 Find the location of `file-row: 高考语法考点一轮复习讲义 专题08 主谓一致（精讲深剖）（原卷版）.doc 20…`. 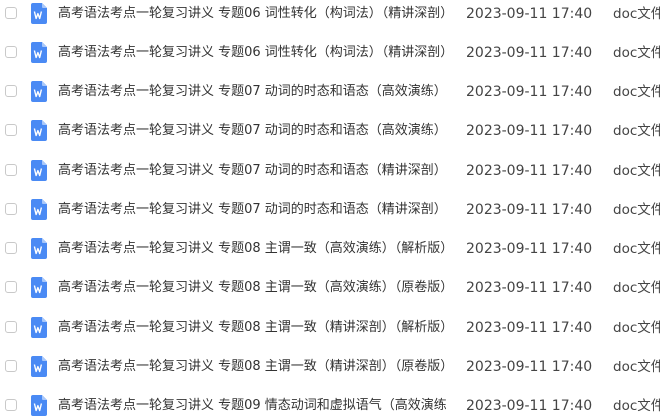

file-row: 高考语法考点一轮复习讲义 专题08 主谓一致（精讲深剖）（原卷版）.doc 20… is located at coordinates (330, 366).